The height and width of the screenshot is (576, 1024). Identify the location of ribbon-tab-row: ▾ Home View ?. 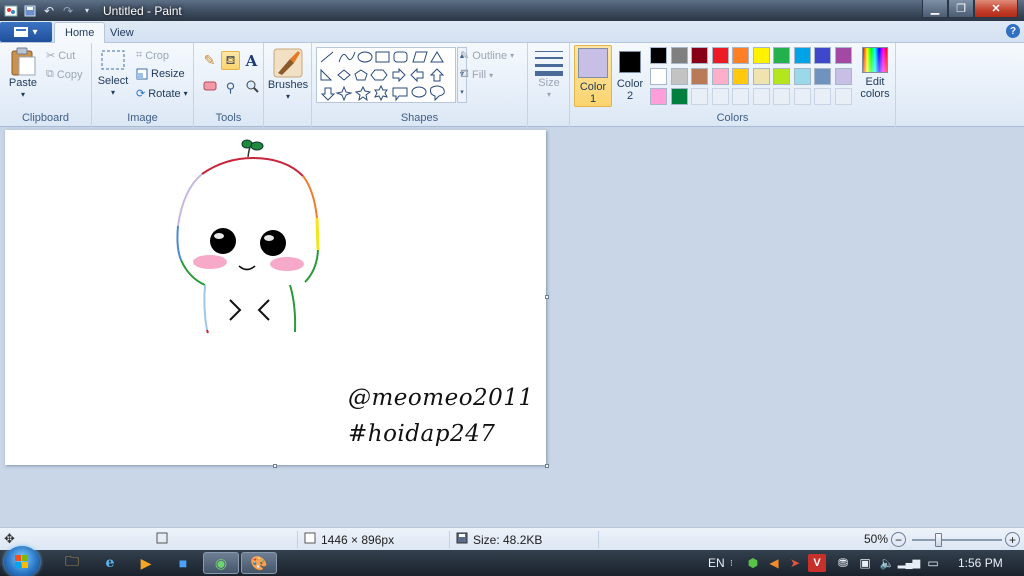
(512, 32).